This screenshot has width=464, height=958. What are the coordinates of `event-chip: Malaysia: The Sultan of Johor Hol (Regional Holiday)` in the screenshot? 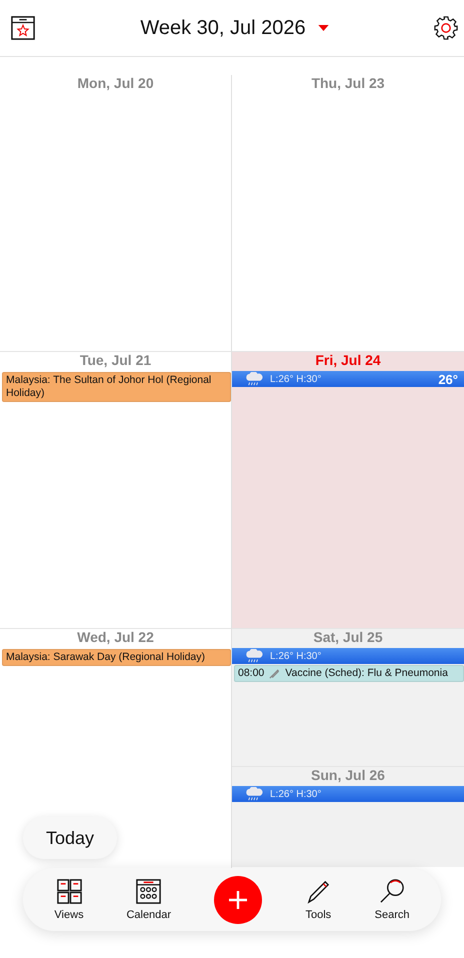 It's located at (116, 387).